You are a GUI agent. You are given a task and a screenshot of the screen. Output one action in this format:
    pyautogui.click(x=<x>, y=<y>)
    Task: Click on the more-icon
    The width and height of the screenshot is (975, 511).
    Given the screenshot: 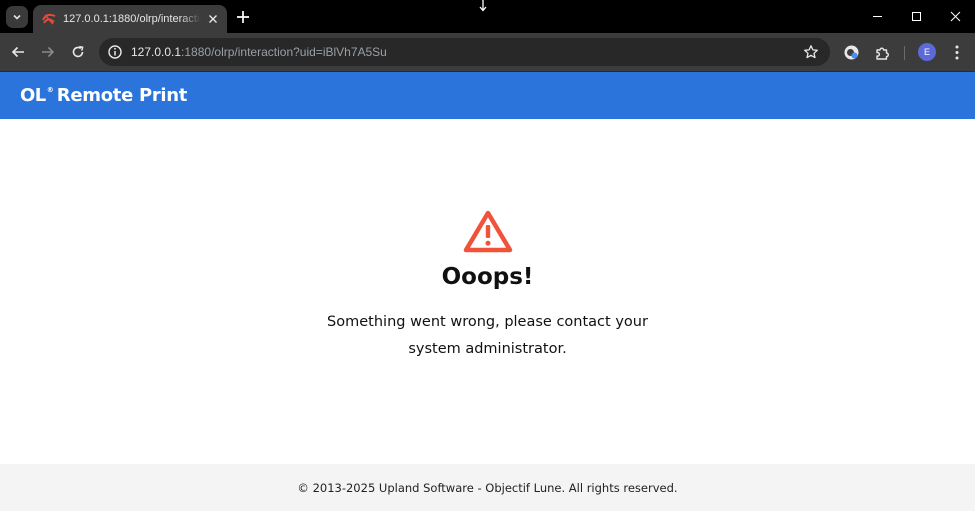 What is the action you would take?
    pyautogui.click(x=957, y=52)
    